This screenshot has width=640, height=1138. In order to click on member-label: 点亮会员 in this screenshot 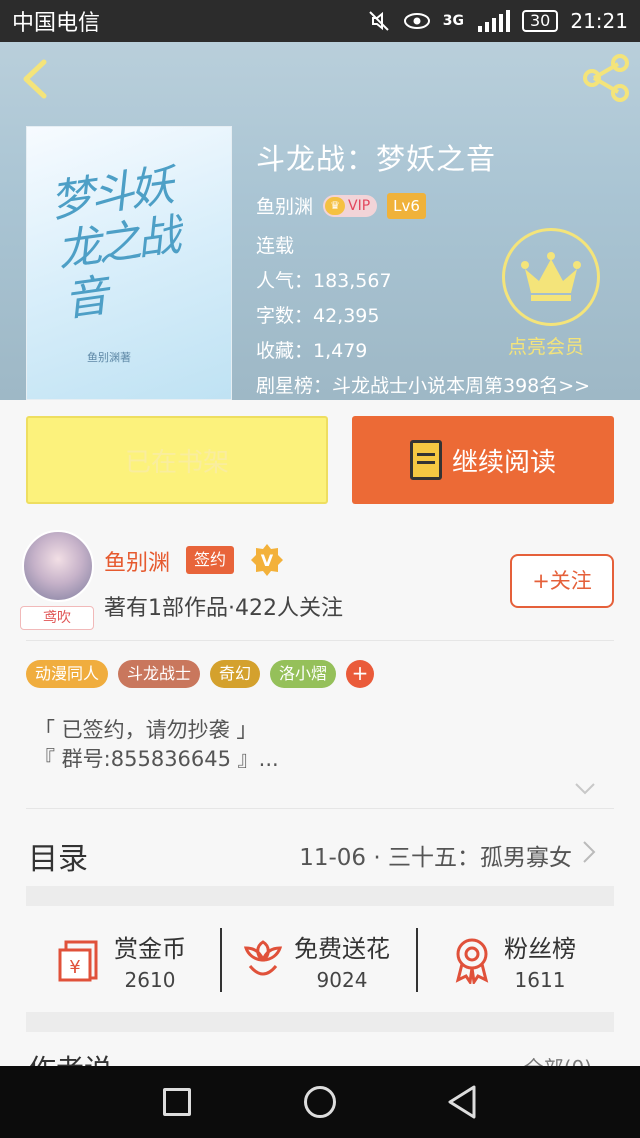, I will do `click(546, 345)`.